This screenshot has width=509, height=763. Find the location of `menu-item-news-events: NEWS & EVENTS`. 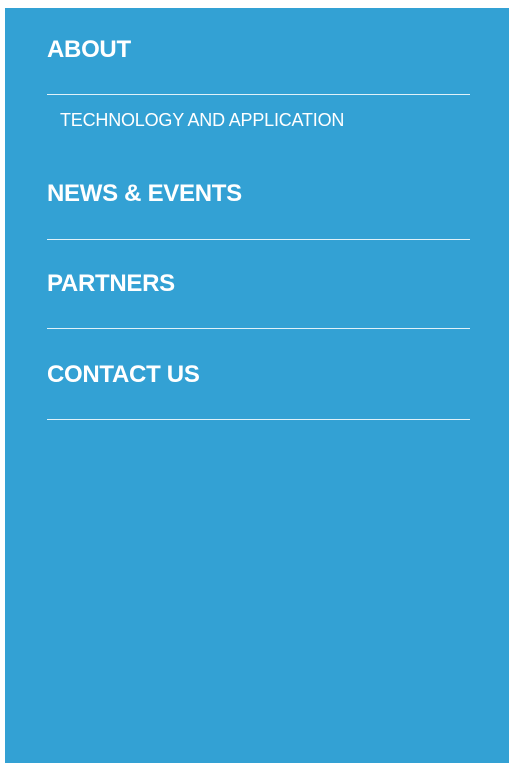

menu-item-news-events: NEWS & EVENTS is located at coordinates (144, 194).